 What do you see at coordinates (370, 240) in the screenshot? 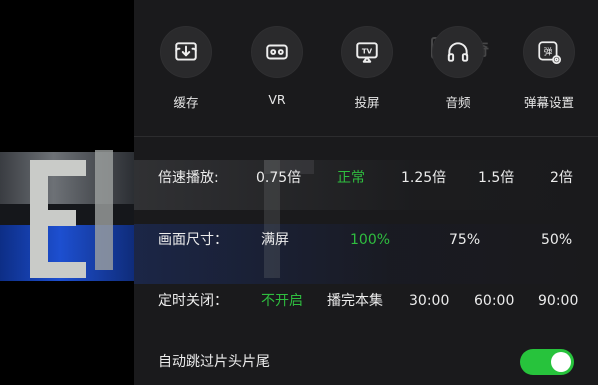
I see `size-option-100: 100%` at bounding box center [370, 240].